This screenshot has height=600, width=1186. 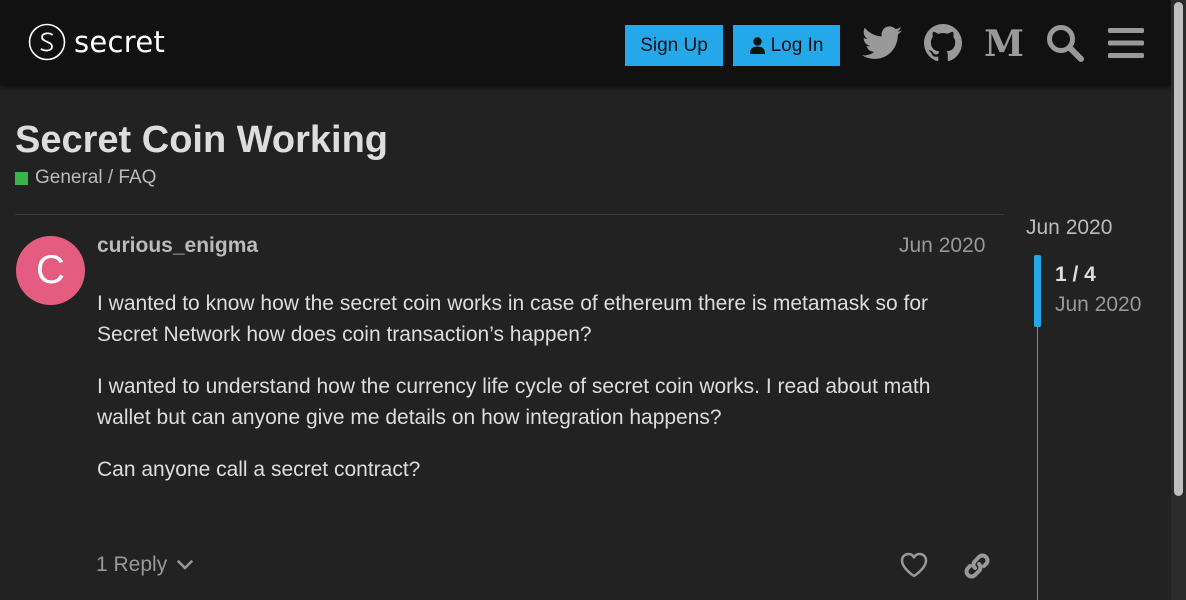 I want to click on user-icon, so click(x=757, y=45).